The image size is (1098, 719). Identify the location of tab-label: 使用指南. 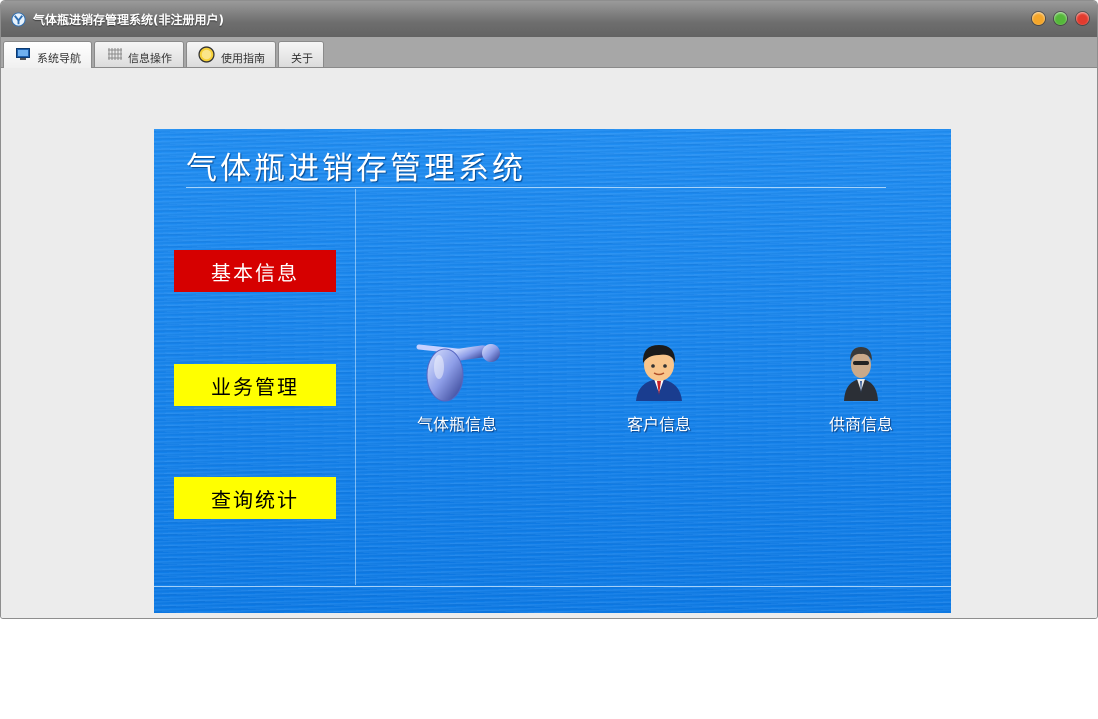
(243, 58).